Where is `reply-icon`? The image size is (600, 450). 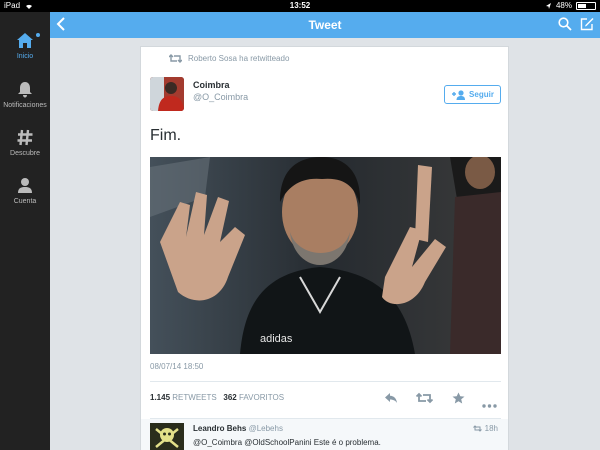 reply-icon is located at coordinates (391, 398).